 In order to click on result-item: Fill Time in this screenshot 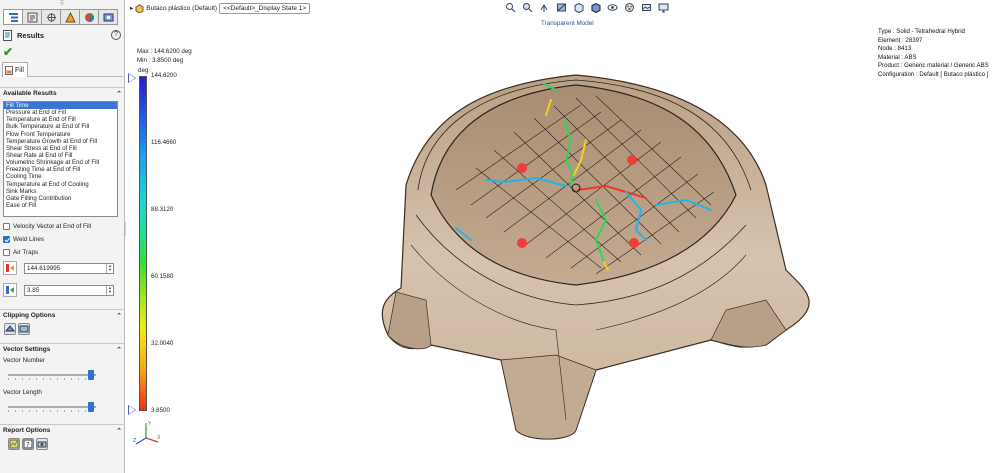, I will do `click(60, 106)`.